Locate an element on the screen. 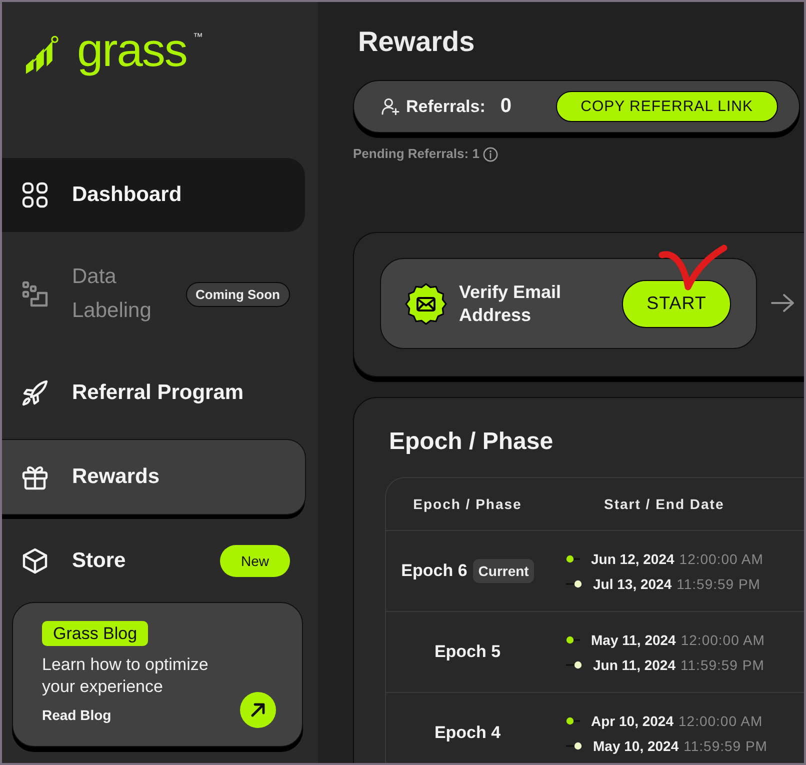 The height and width of the screenshot is (765, 806). arrow-up-right-icon is located at coordinates (258, 710).